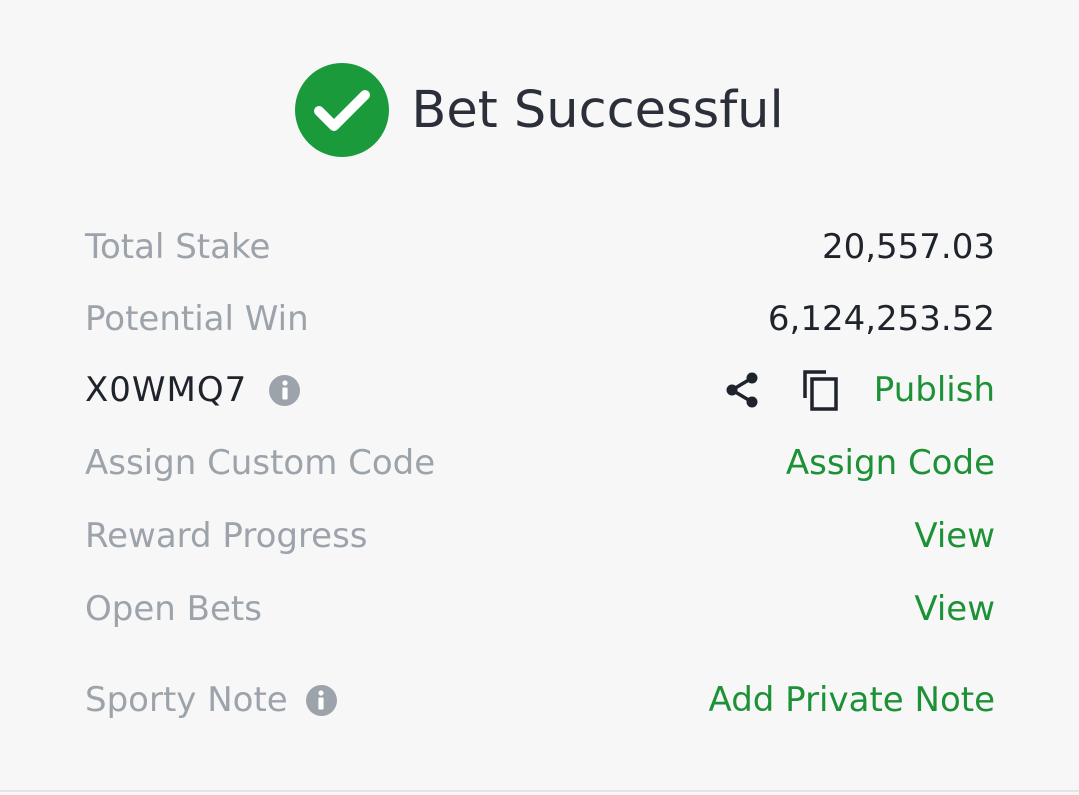 This screenshot has height=795, width=1079. I want to click on sporty-note-row: Sporty Note Add Private Note, so click(540, 700).